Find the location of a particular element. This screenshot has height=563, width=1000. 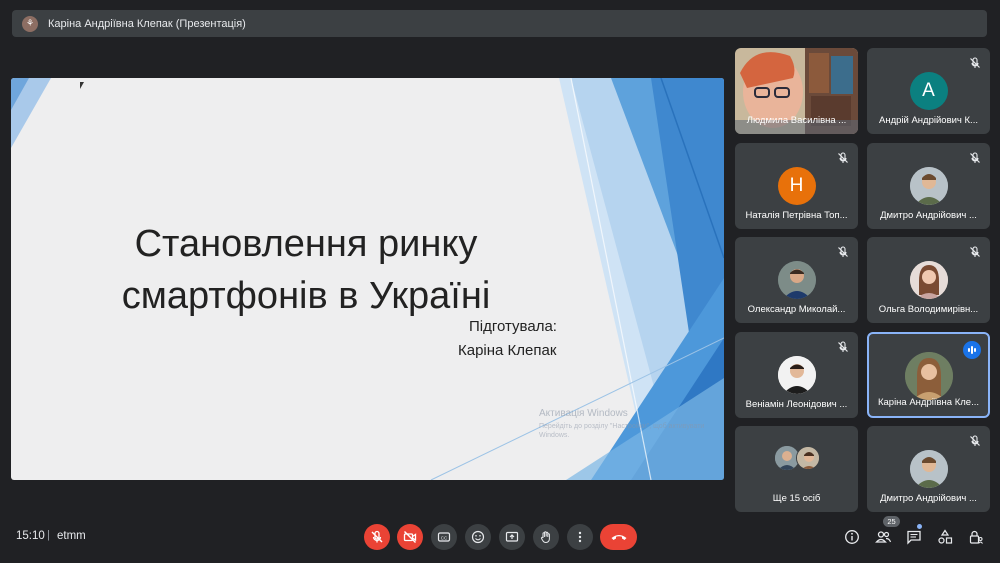

raise-hand-button is located at coordinates (546, 537).